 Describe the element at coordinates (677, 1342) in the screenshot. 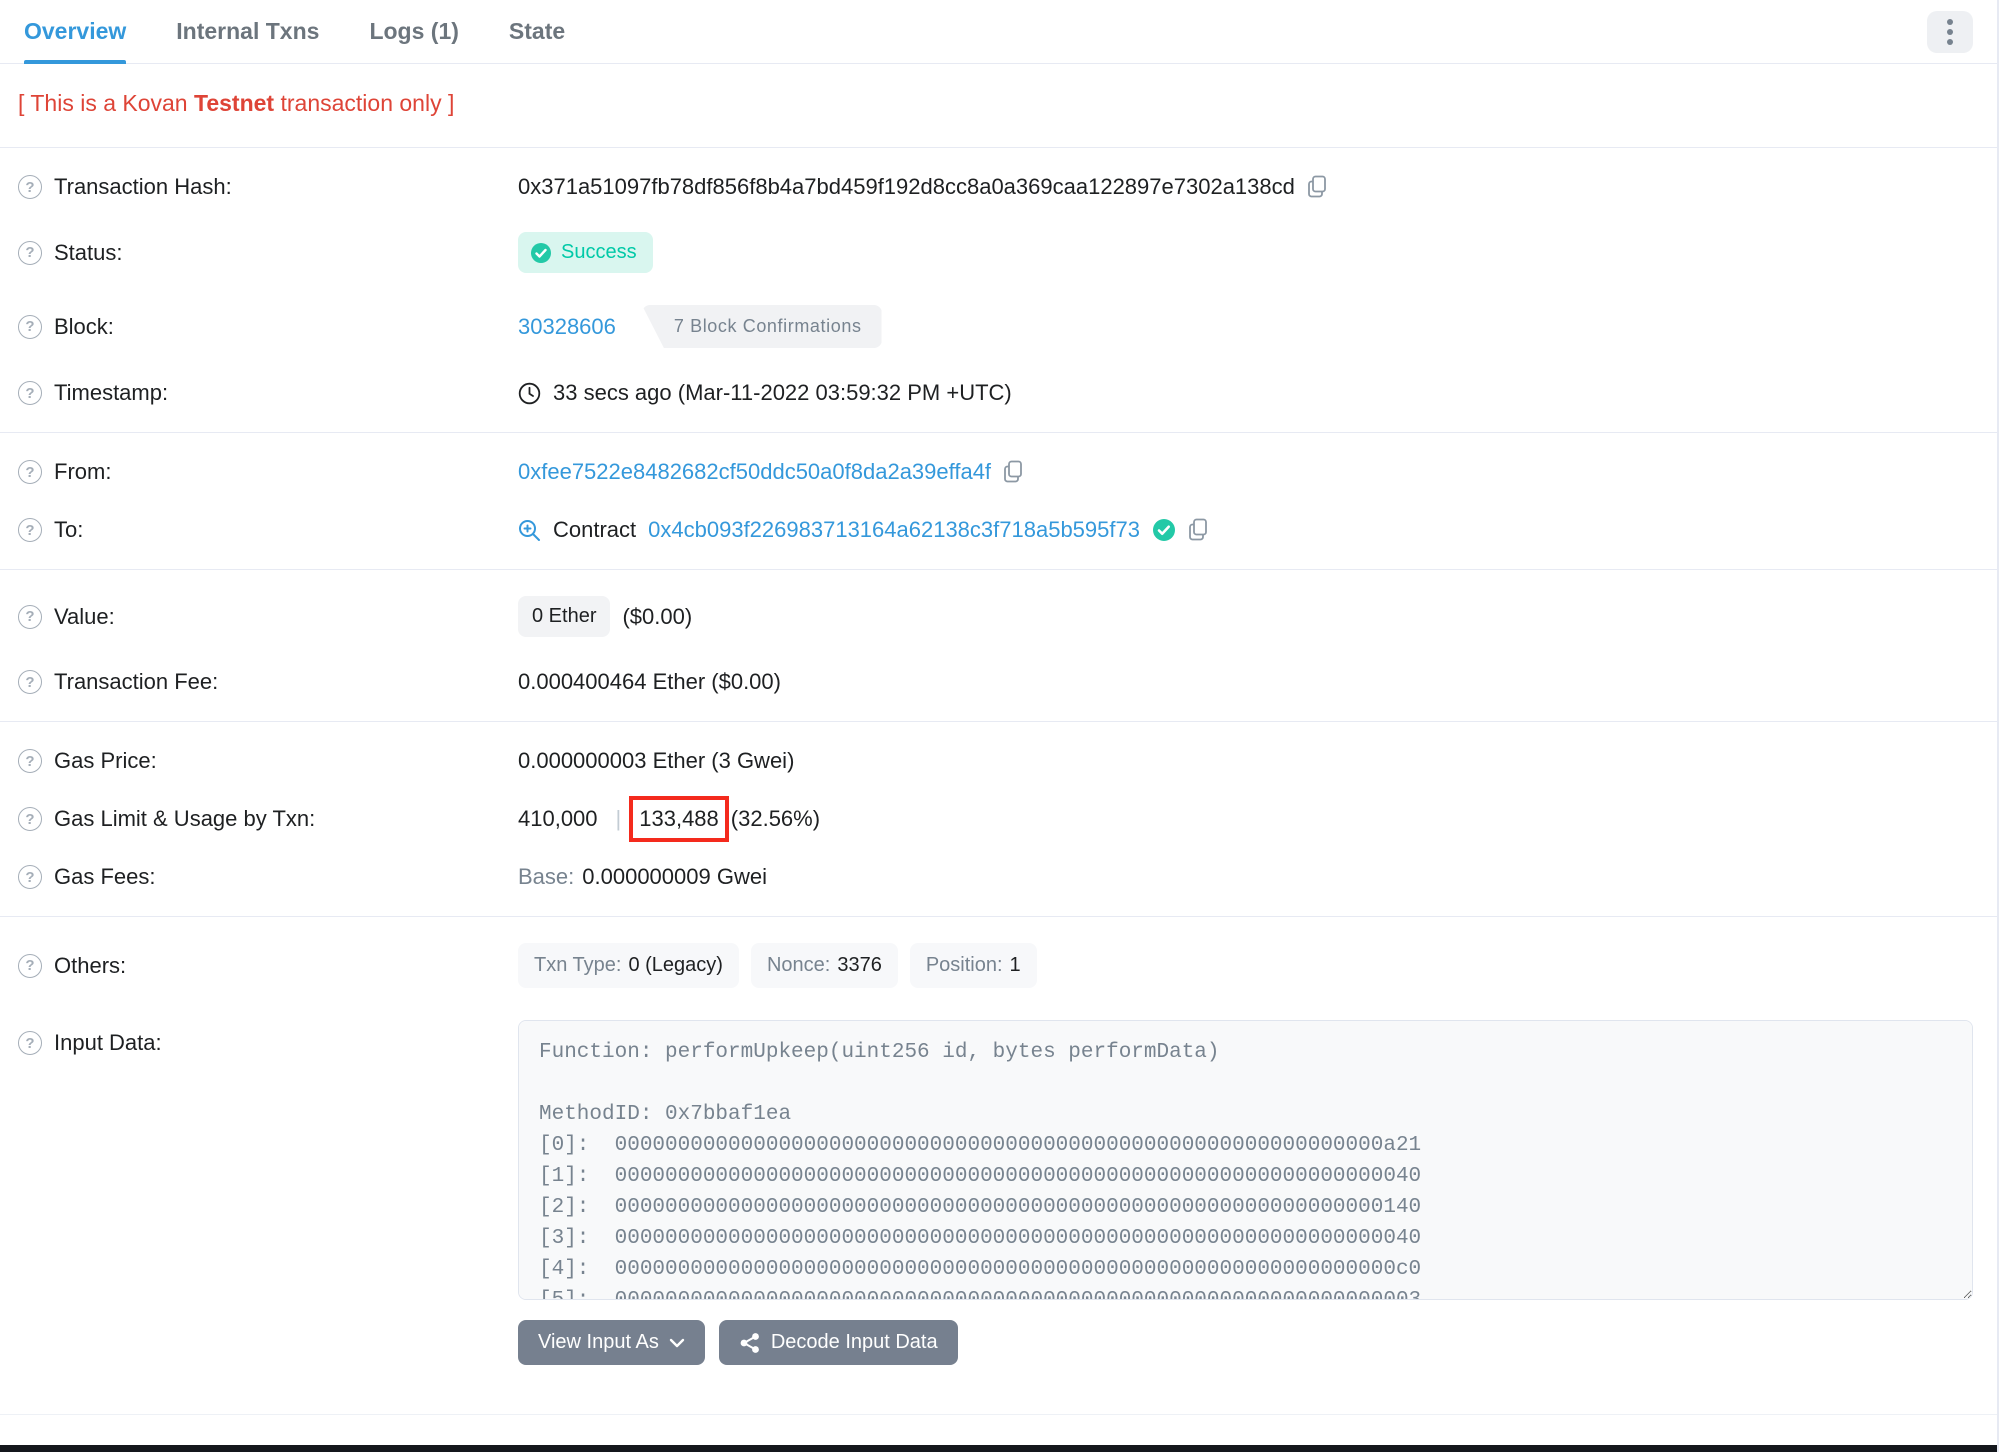

I see `chevron-down-icon` at that location.